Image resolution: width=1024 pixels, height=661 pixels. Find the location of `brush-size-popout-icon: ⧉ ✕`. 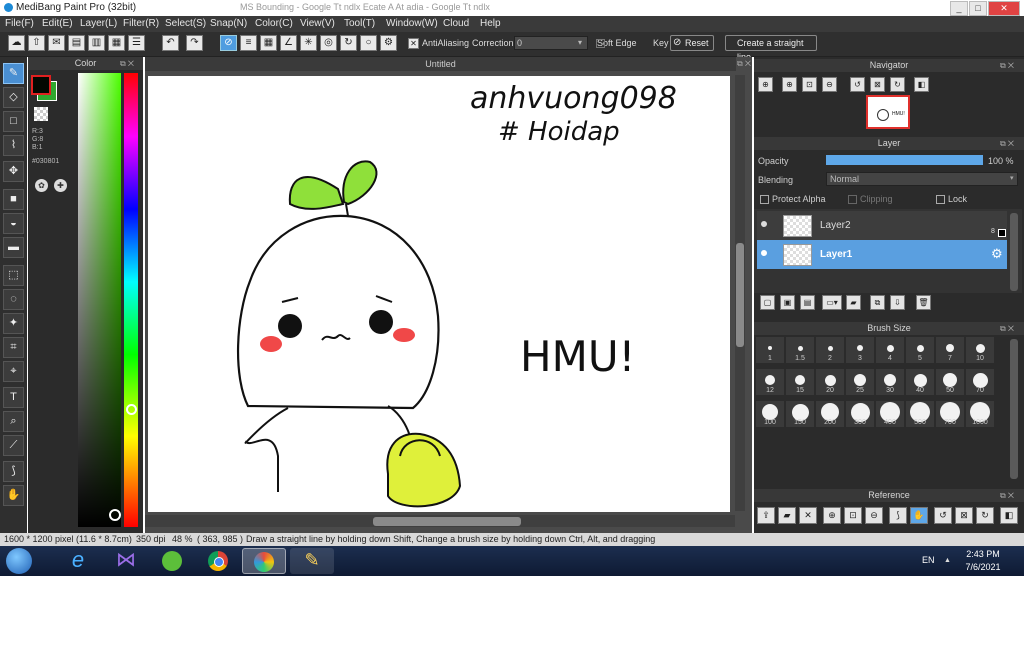

brush-size-popout-icon: ⧉ ✕ is located at coordinates (1007, 329).